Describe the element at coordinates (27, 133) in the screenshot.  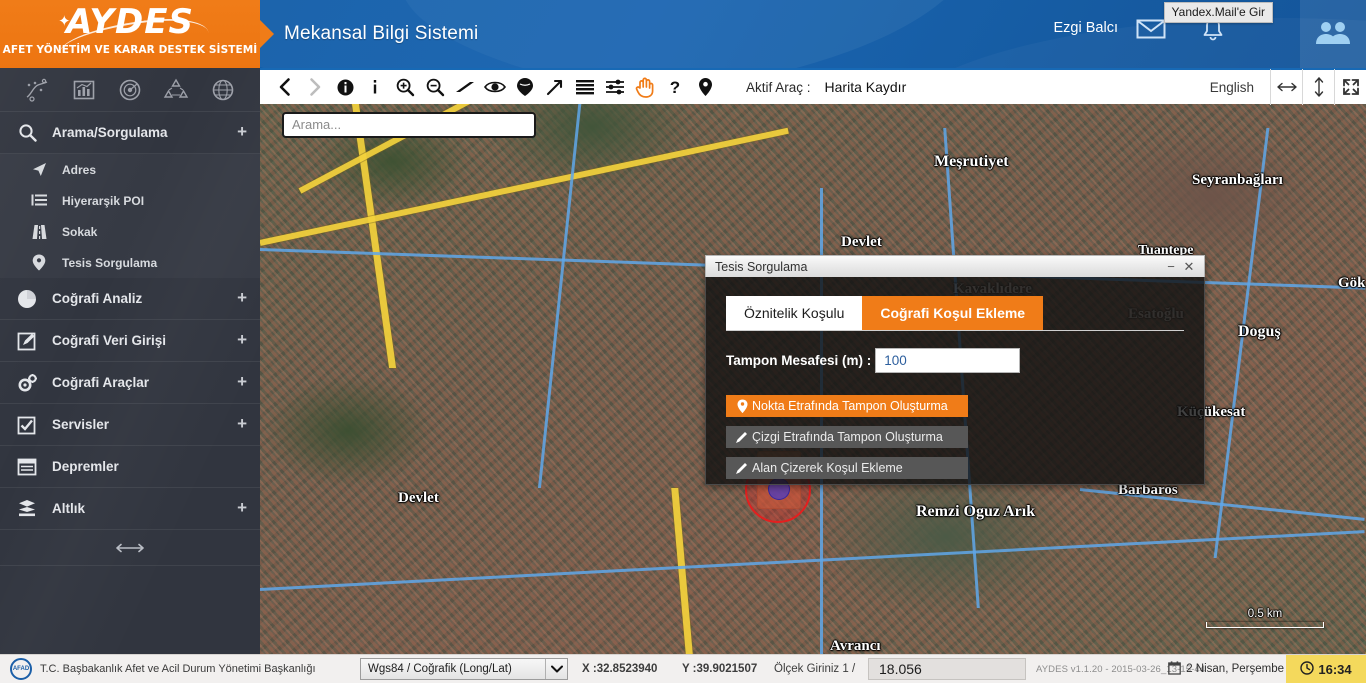
I see `search-icon` at that location.